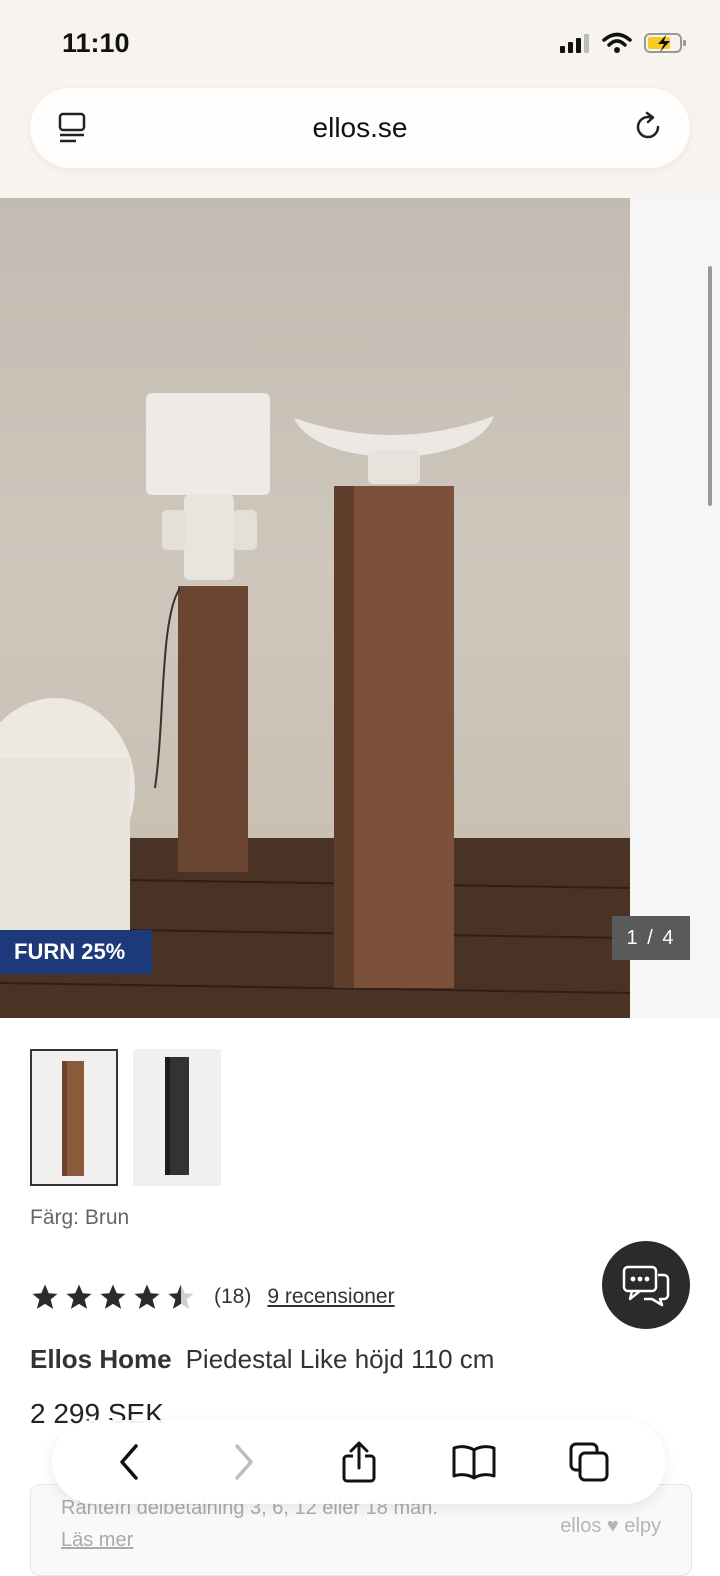 This screenshot has width=720, height=1576. I want to click on tab-overview-button, so click(589, 1462).